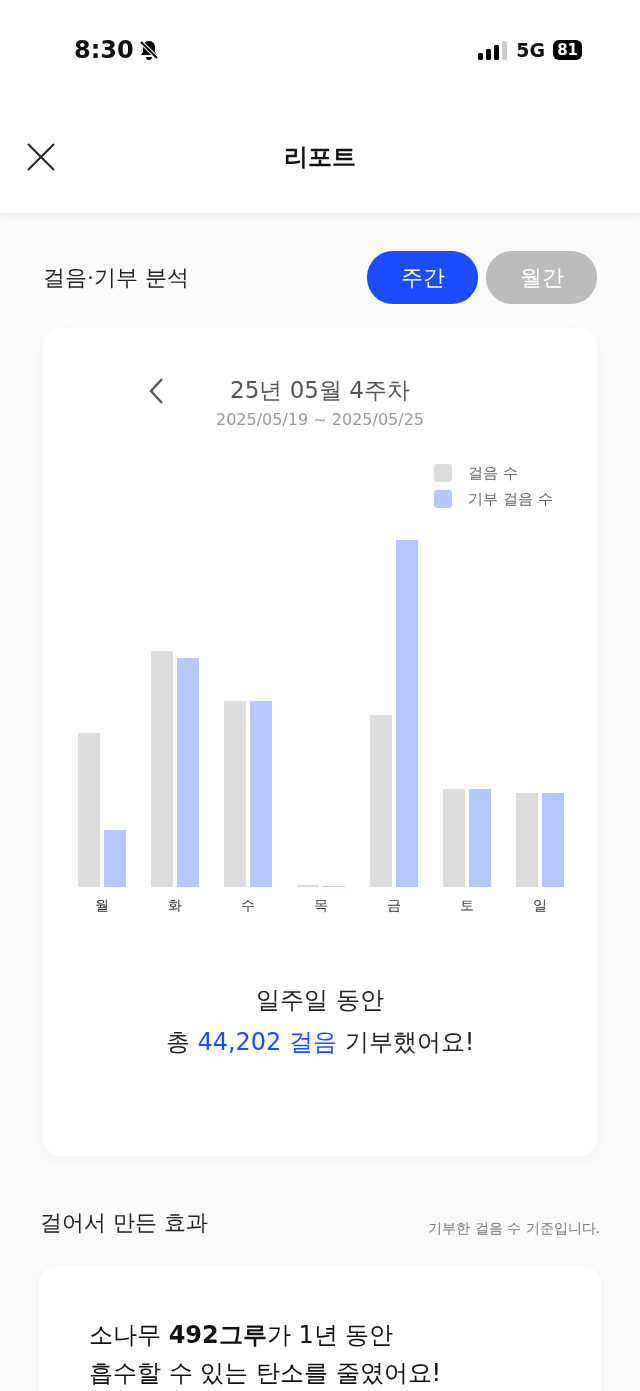 Image resolution: width=640 pixels, height=1391 pixels. Describe the element at coordinates (493, 50) in the screenshot. I see `signal-icon` at that location.